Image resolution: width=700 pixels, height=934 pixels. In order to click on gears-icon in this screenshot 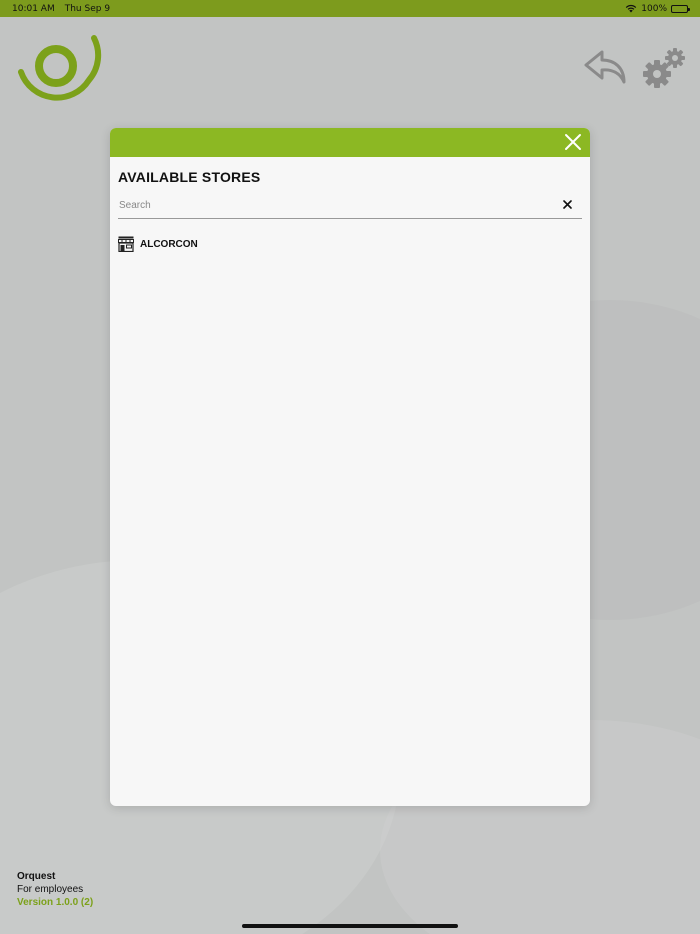, I will do `click(664, 68)`.